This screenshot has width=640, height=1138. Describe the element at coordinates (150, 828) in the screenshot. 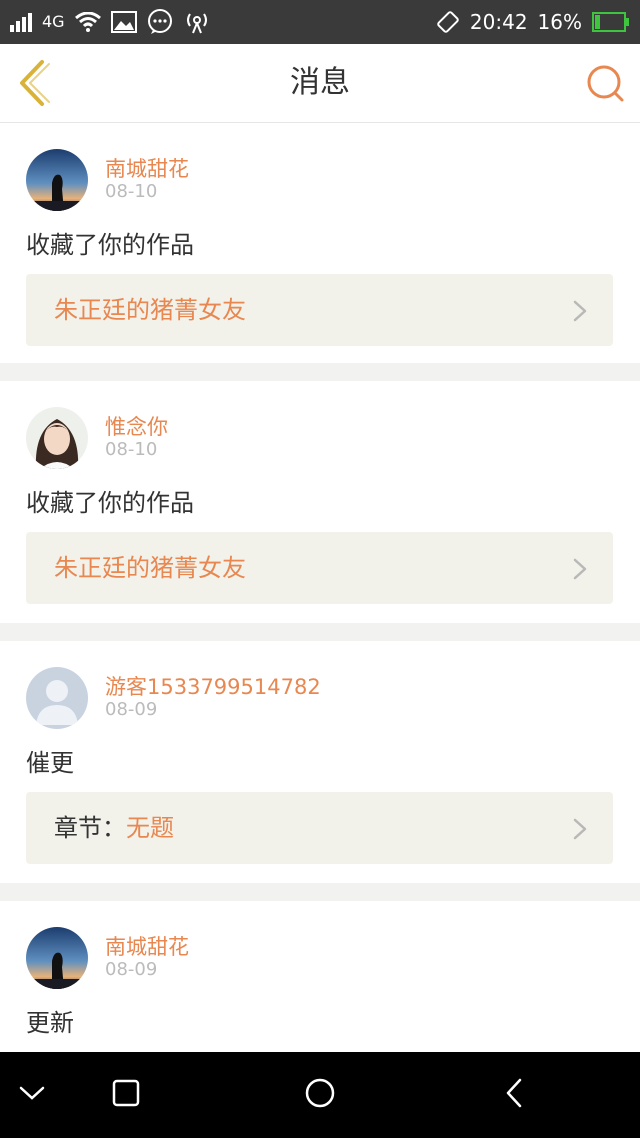

I see `ref-title: 无题` at that location.